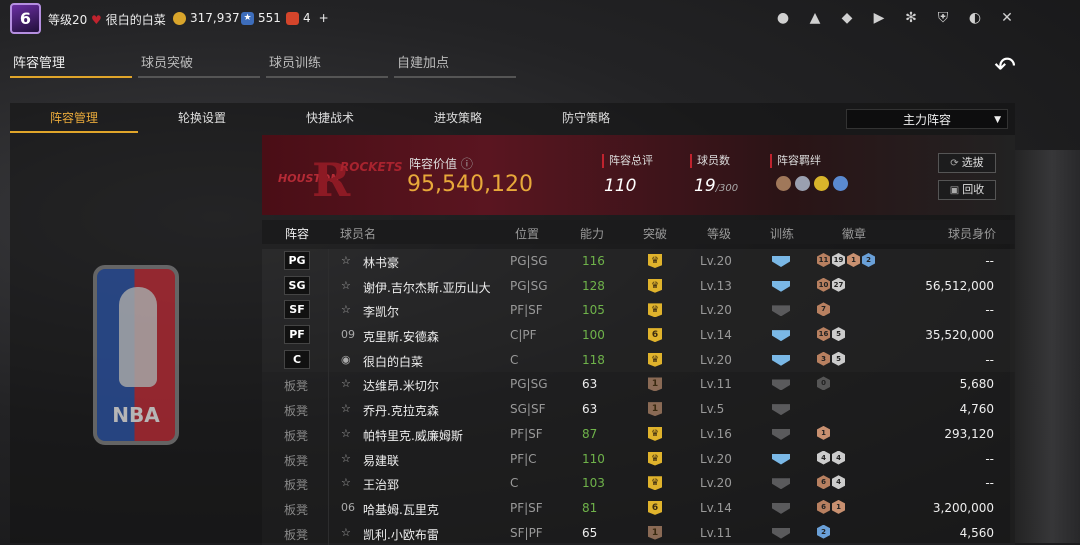 The height and width of the screenshot is (545, 1080). I want to click on tab-training: 球员训练, so click(327, 65).